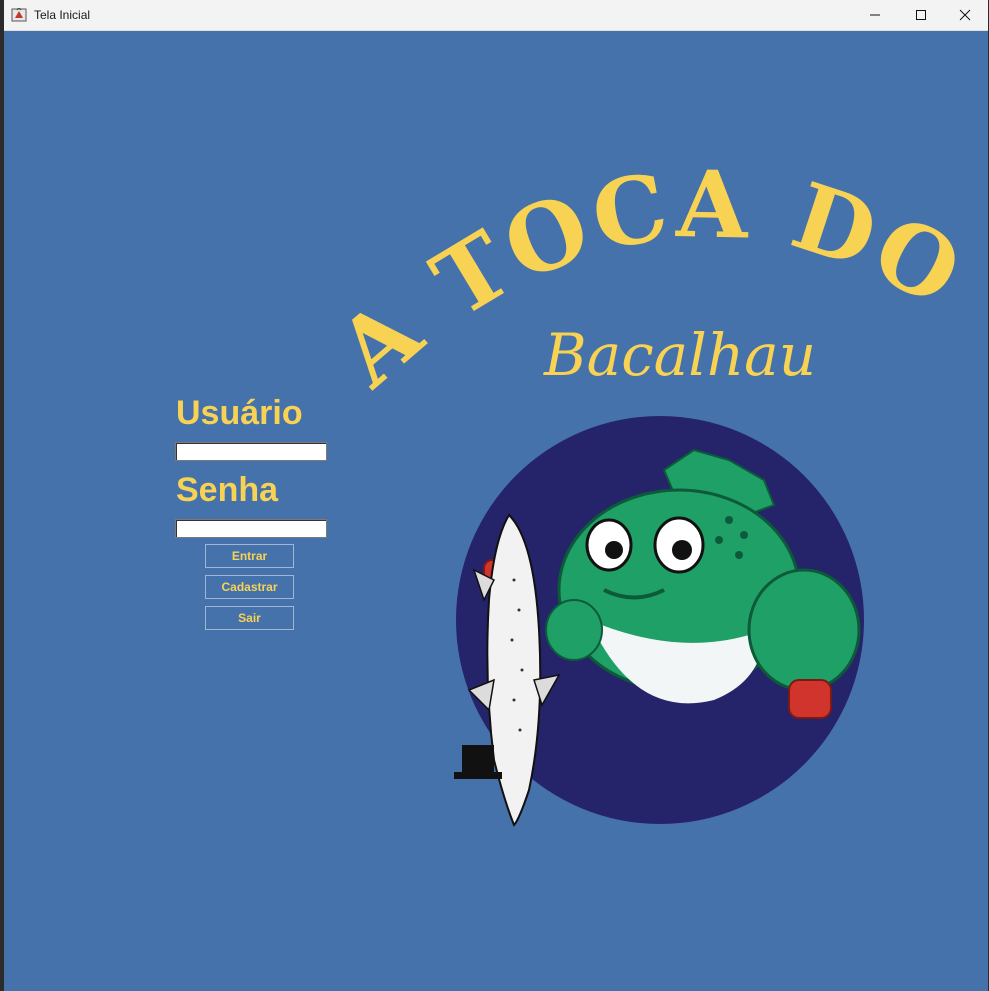 The width and height of the screenshot is (989, 991). I want to click on username-input, so click(251, 451).